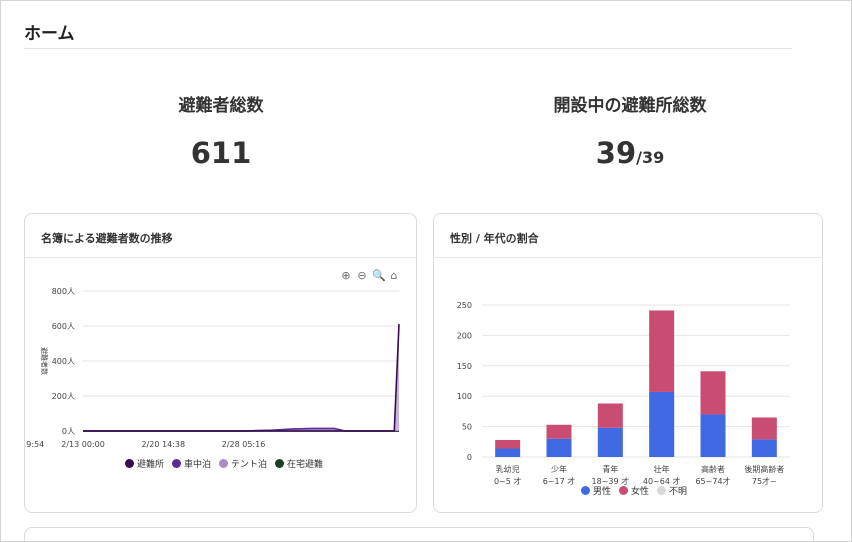 The width and height of the screenshot is (852, 542). What do you see at coordinates (628, 236) in the screenshot?
I see `gender-age-title: 性別 / 年代の割合` at bounding box center [628, 236].